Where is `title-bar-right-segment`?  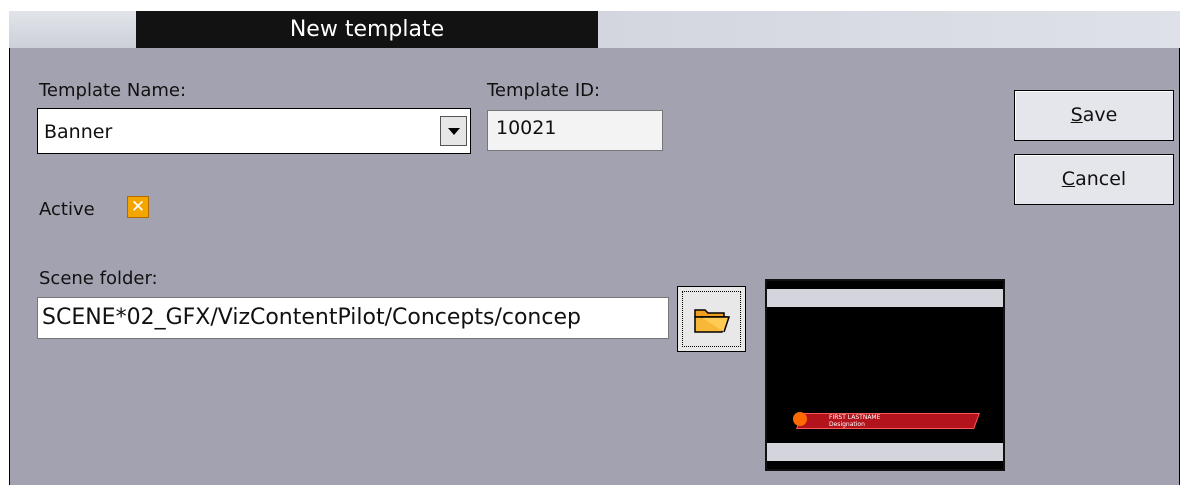 title-bar-right-segment is located at coordinates (889, 29).